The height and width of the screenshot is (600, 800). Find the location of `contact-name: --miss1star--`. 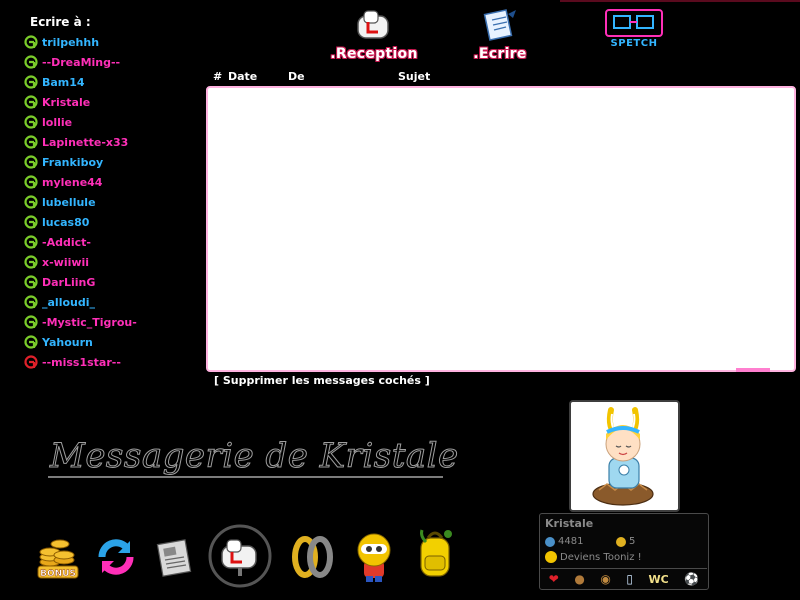

contact-name: --miss1star-- is located at coordinates (81, 362).